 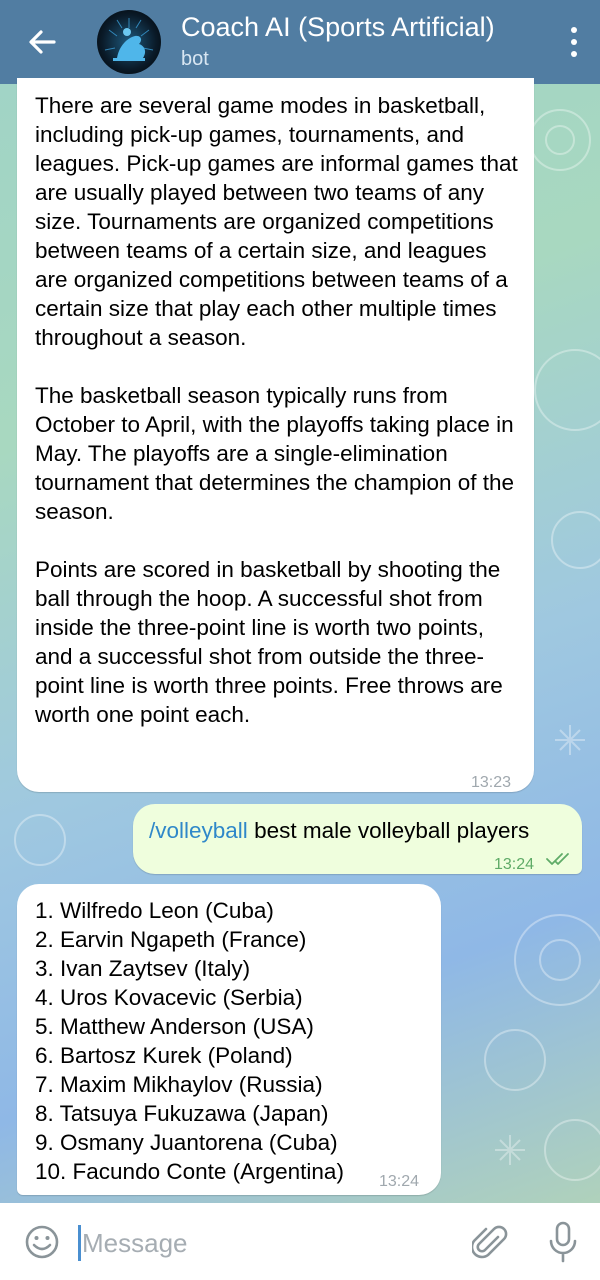 What do you see at coordinates (182, 1113) in the screenshot?
I see `list-item: 8. Tatsuya Fukuzawa (Japan)` at bounding box center [182, 1113].